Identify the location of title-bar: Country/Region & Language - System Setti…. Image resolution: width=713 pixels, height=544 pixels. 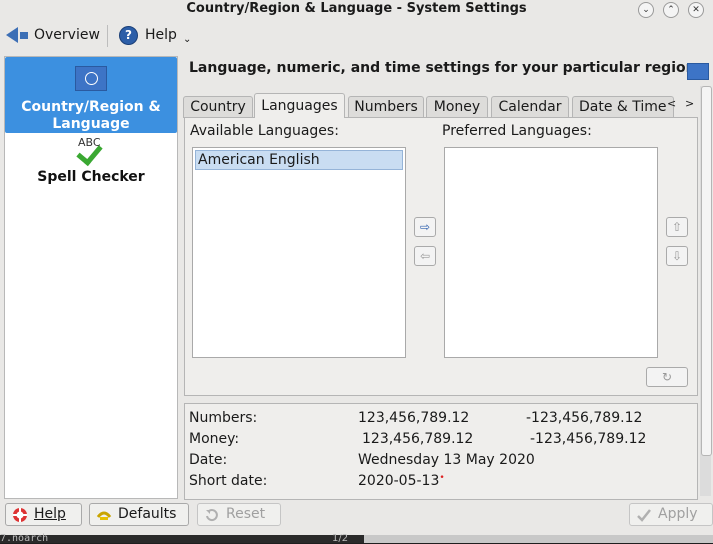
(356, 9).